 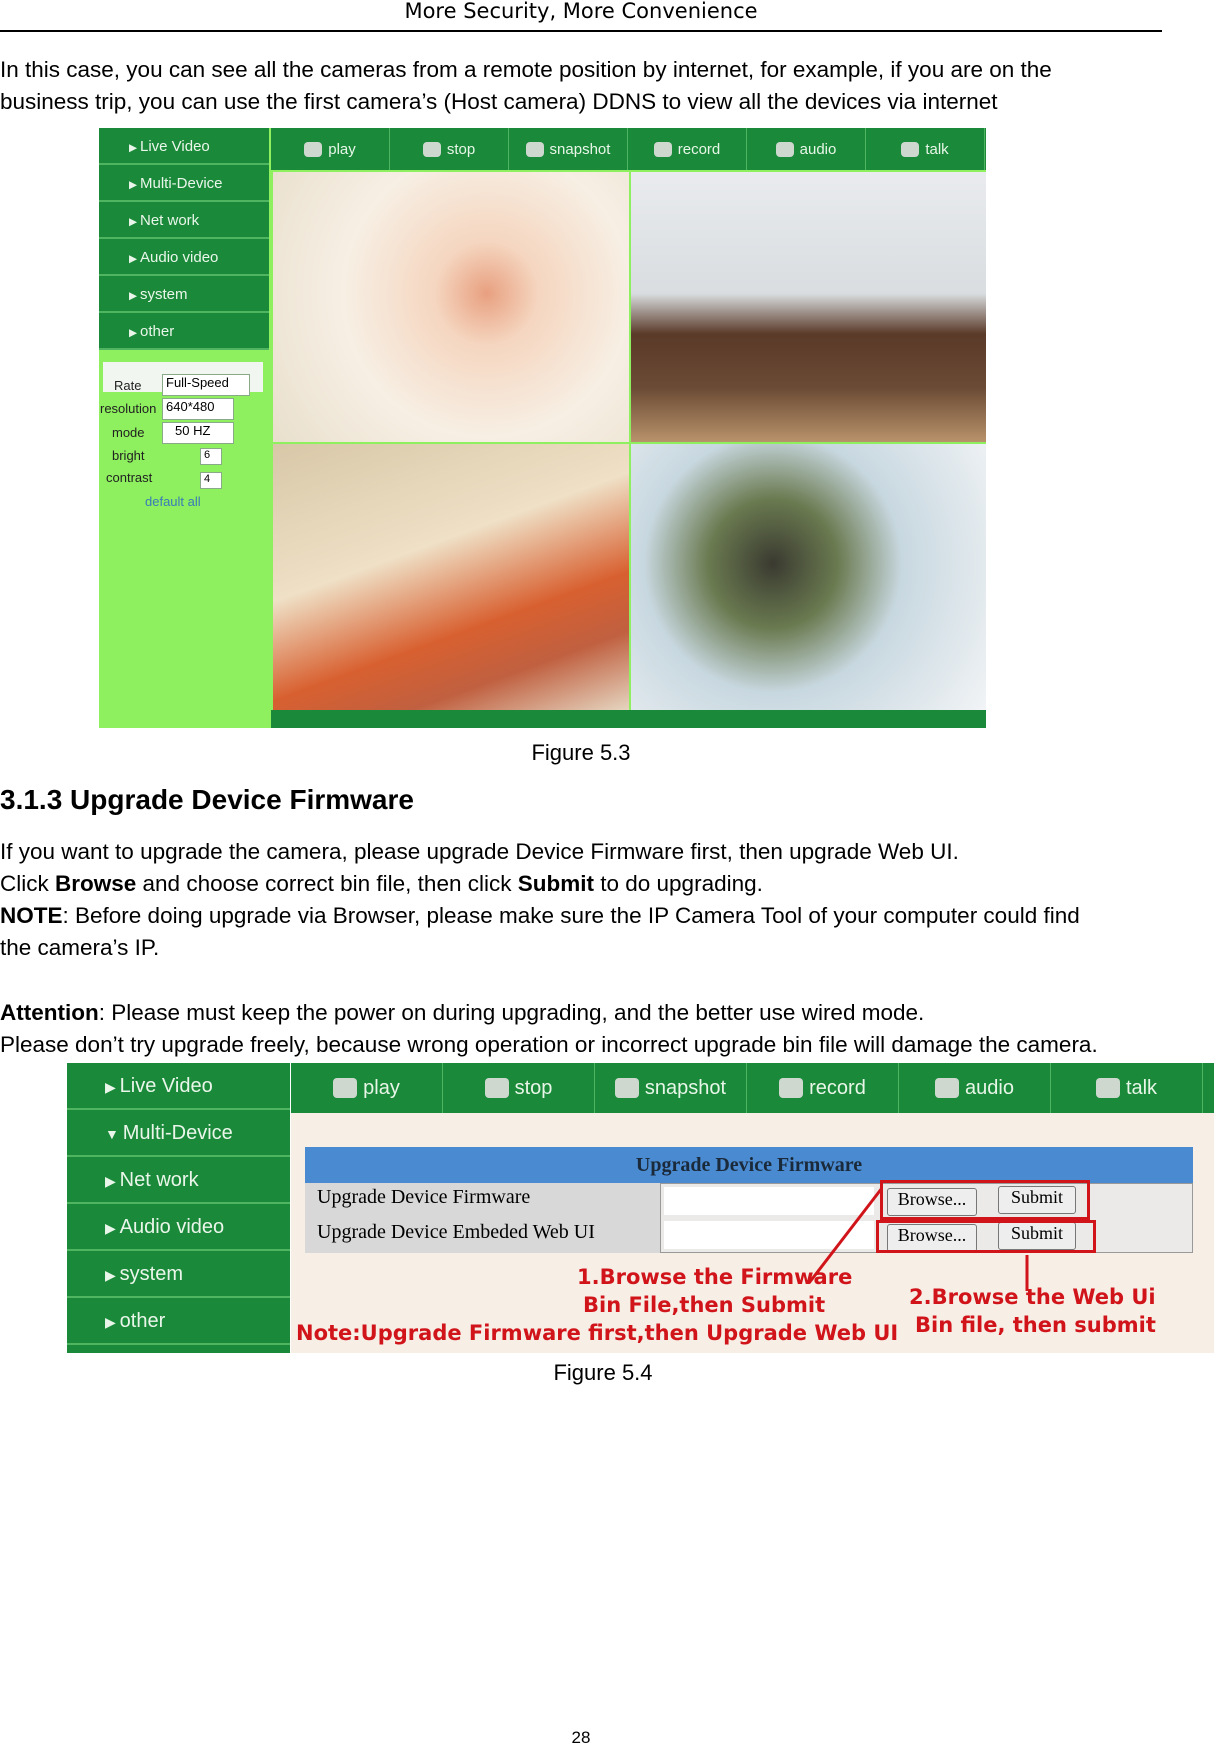 What do you see at coordinates (128, 408) in the screenshot?
I see `resolution-label: resolution` at bounding box center [128, 408].